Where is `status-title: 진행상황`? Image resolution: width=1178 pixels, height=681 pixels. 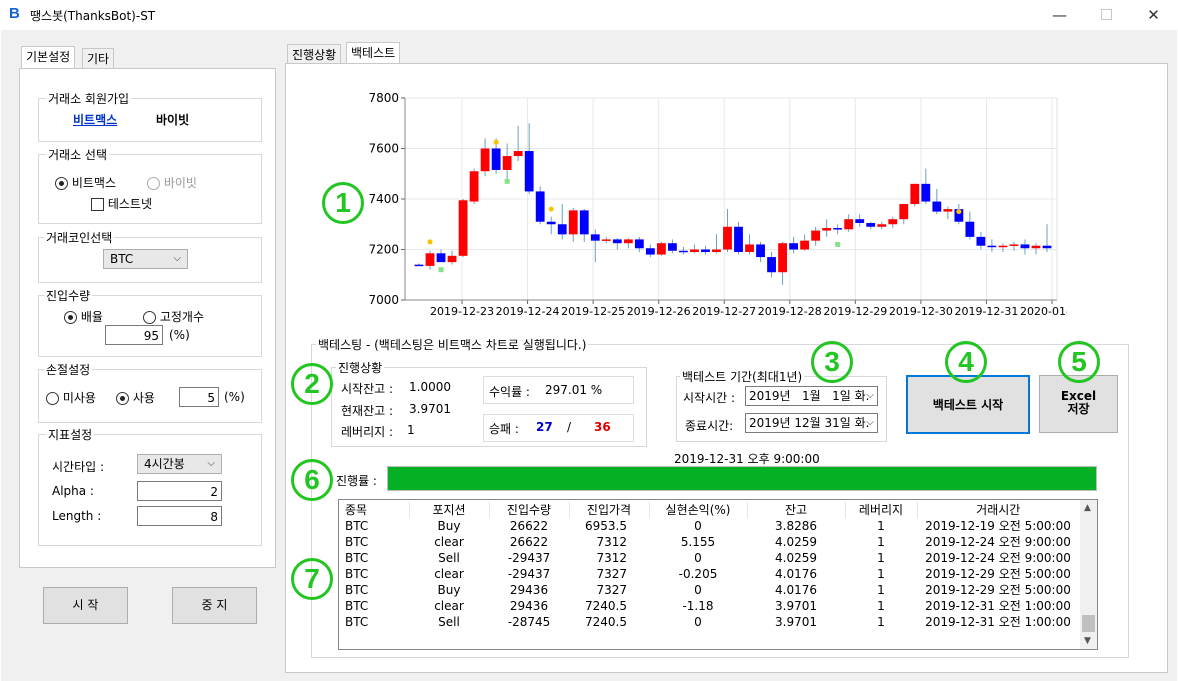
status-title: 진행상황 is located at coordinates (360, 367).